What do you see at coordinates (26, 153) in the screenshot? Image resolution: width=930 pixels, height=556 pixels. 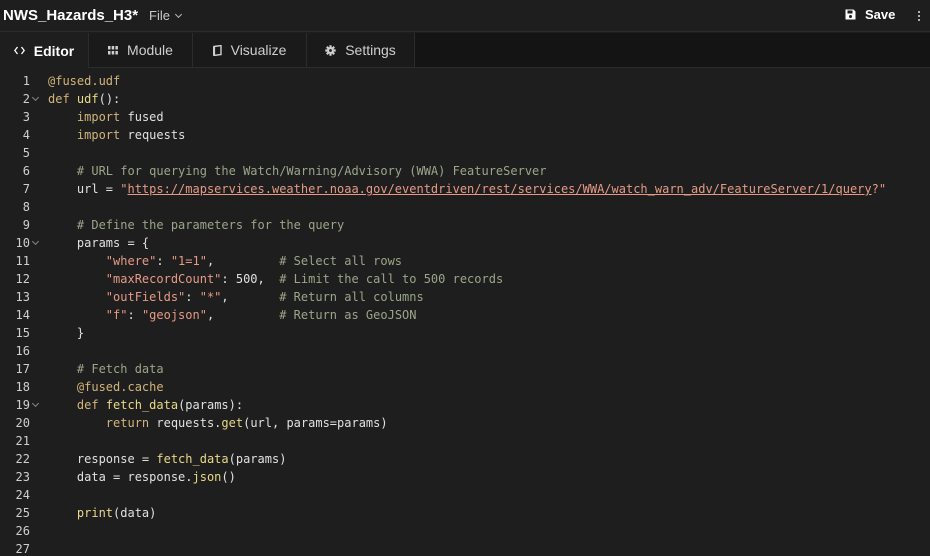 I see `line-number: 5` at bounding box center [26, 153].